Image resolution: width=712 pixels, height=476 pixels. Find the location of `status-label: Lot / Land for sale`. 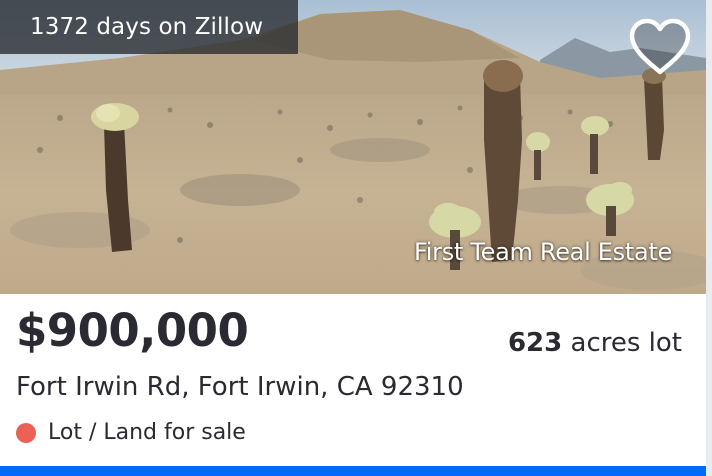

status-label: Lot / Land for sale is located at coordinates (147, 432).